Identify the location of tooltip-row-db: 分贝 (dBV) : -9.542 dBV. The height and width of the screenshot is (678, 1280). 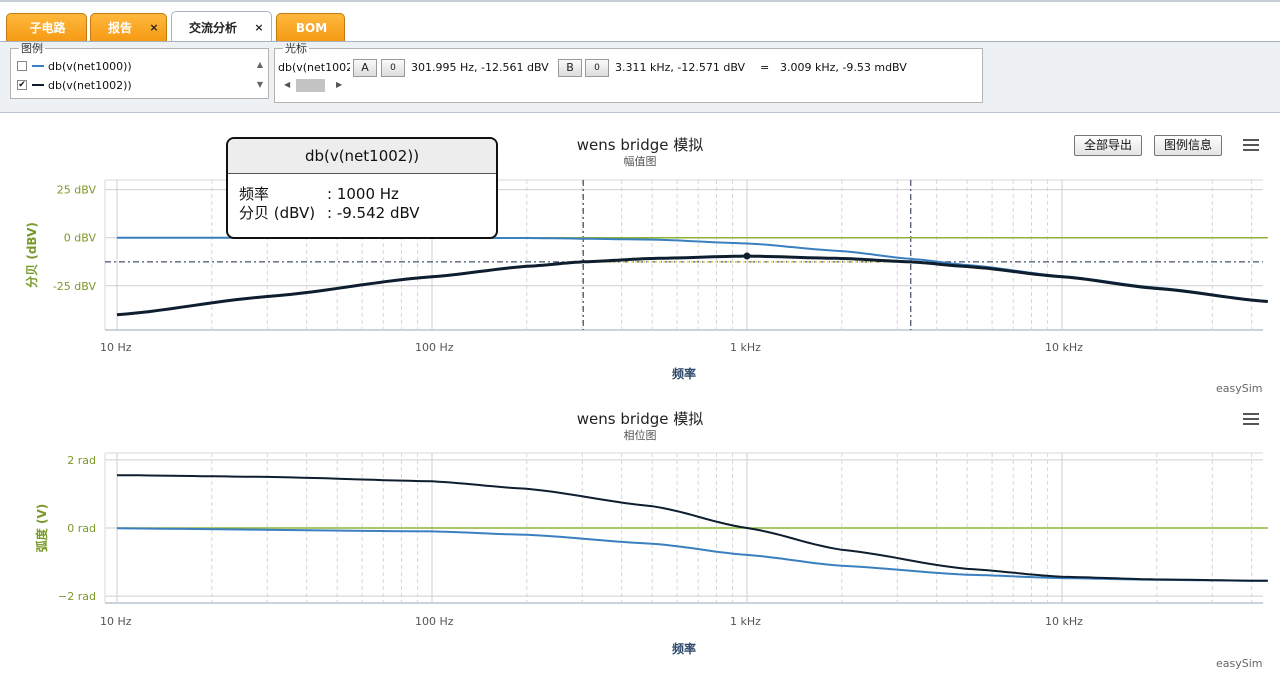
(329, 212).